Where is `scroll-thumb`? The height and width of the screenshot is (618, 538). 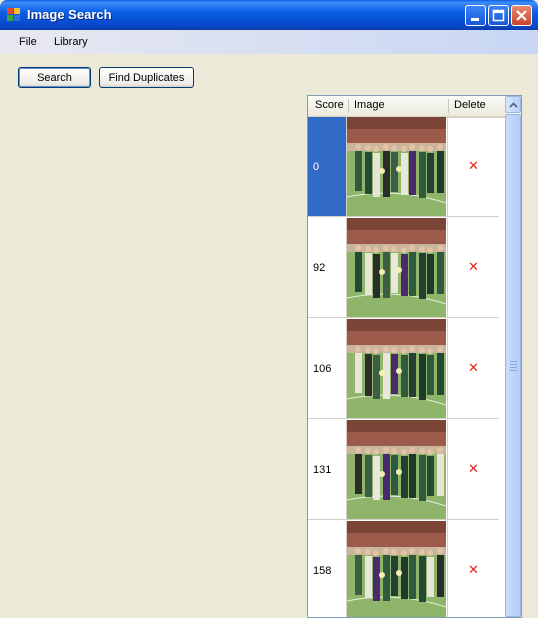
scroll-thumb is located at coordinates (513, 365).